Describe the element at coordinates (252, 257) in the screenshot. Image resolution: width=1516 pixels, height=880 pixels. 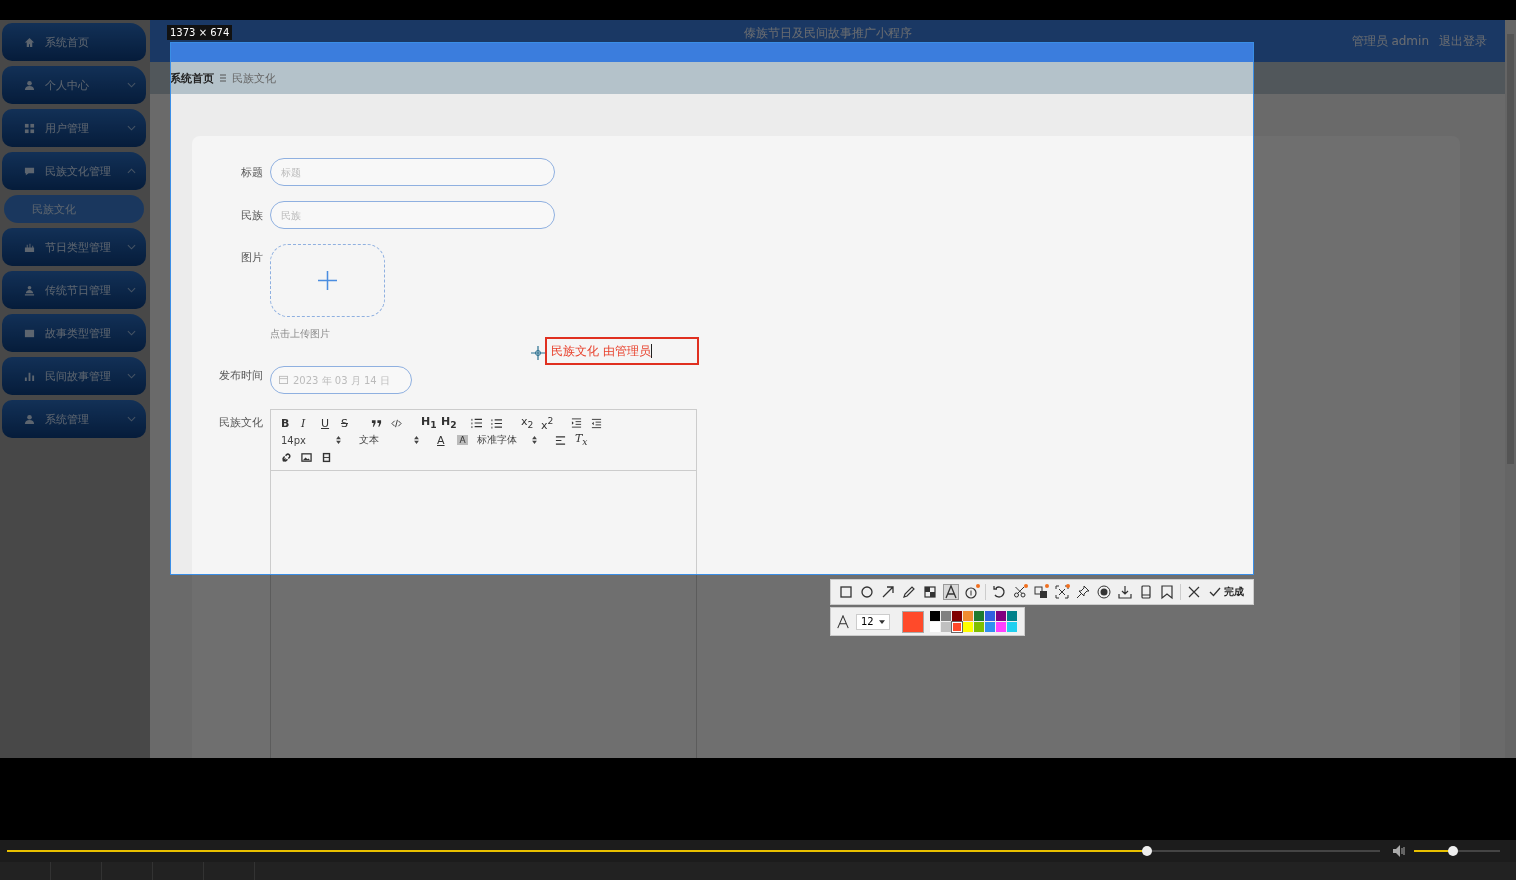
I see `field-label: 图片` at that location.